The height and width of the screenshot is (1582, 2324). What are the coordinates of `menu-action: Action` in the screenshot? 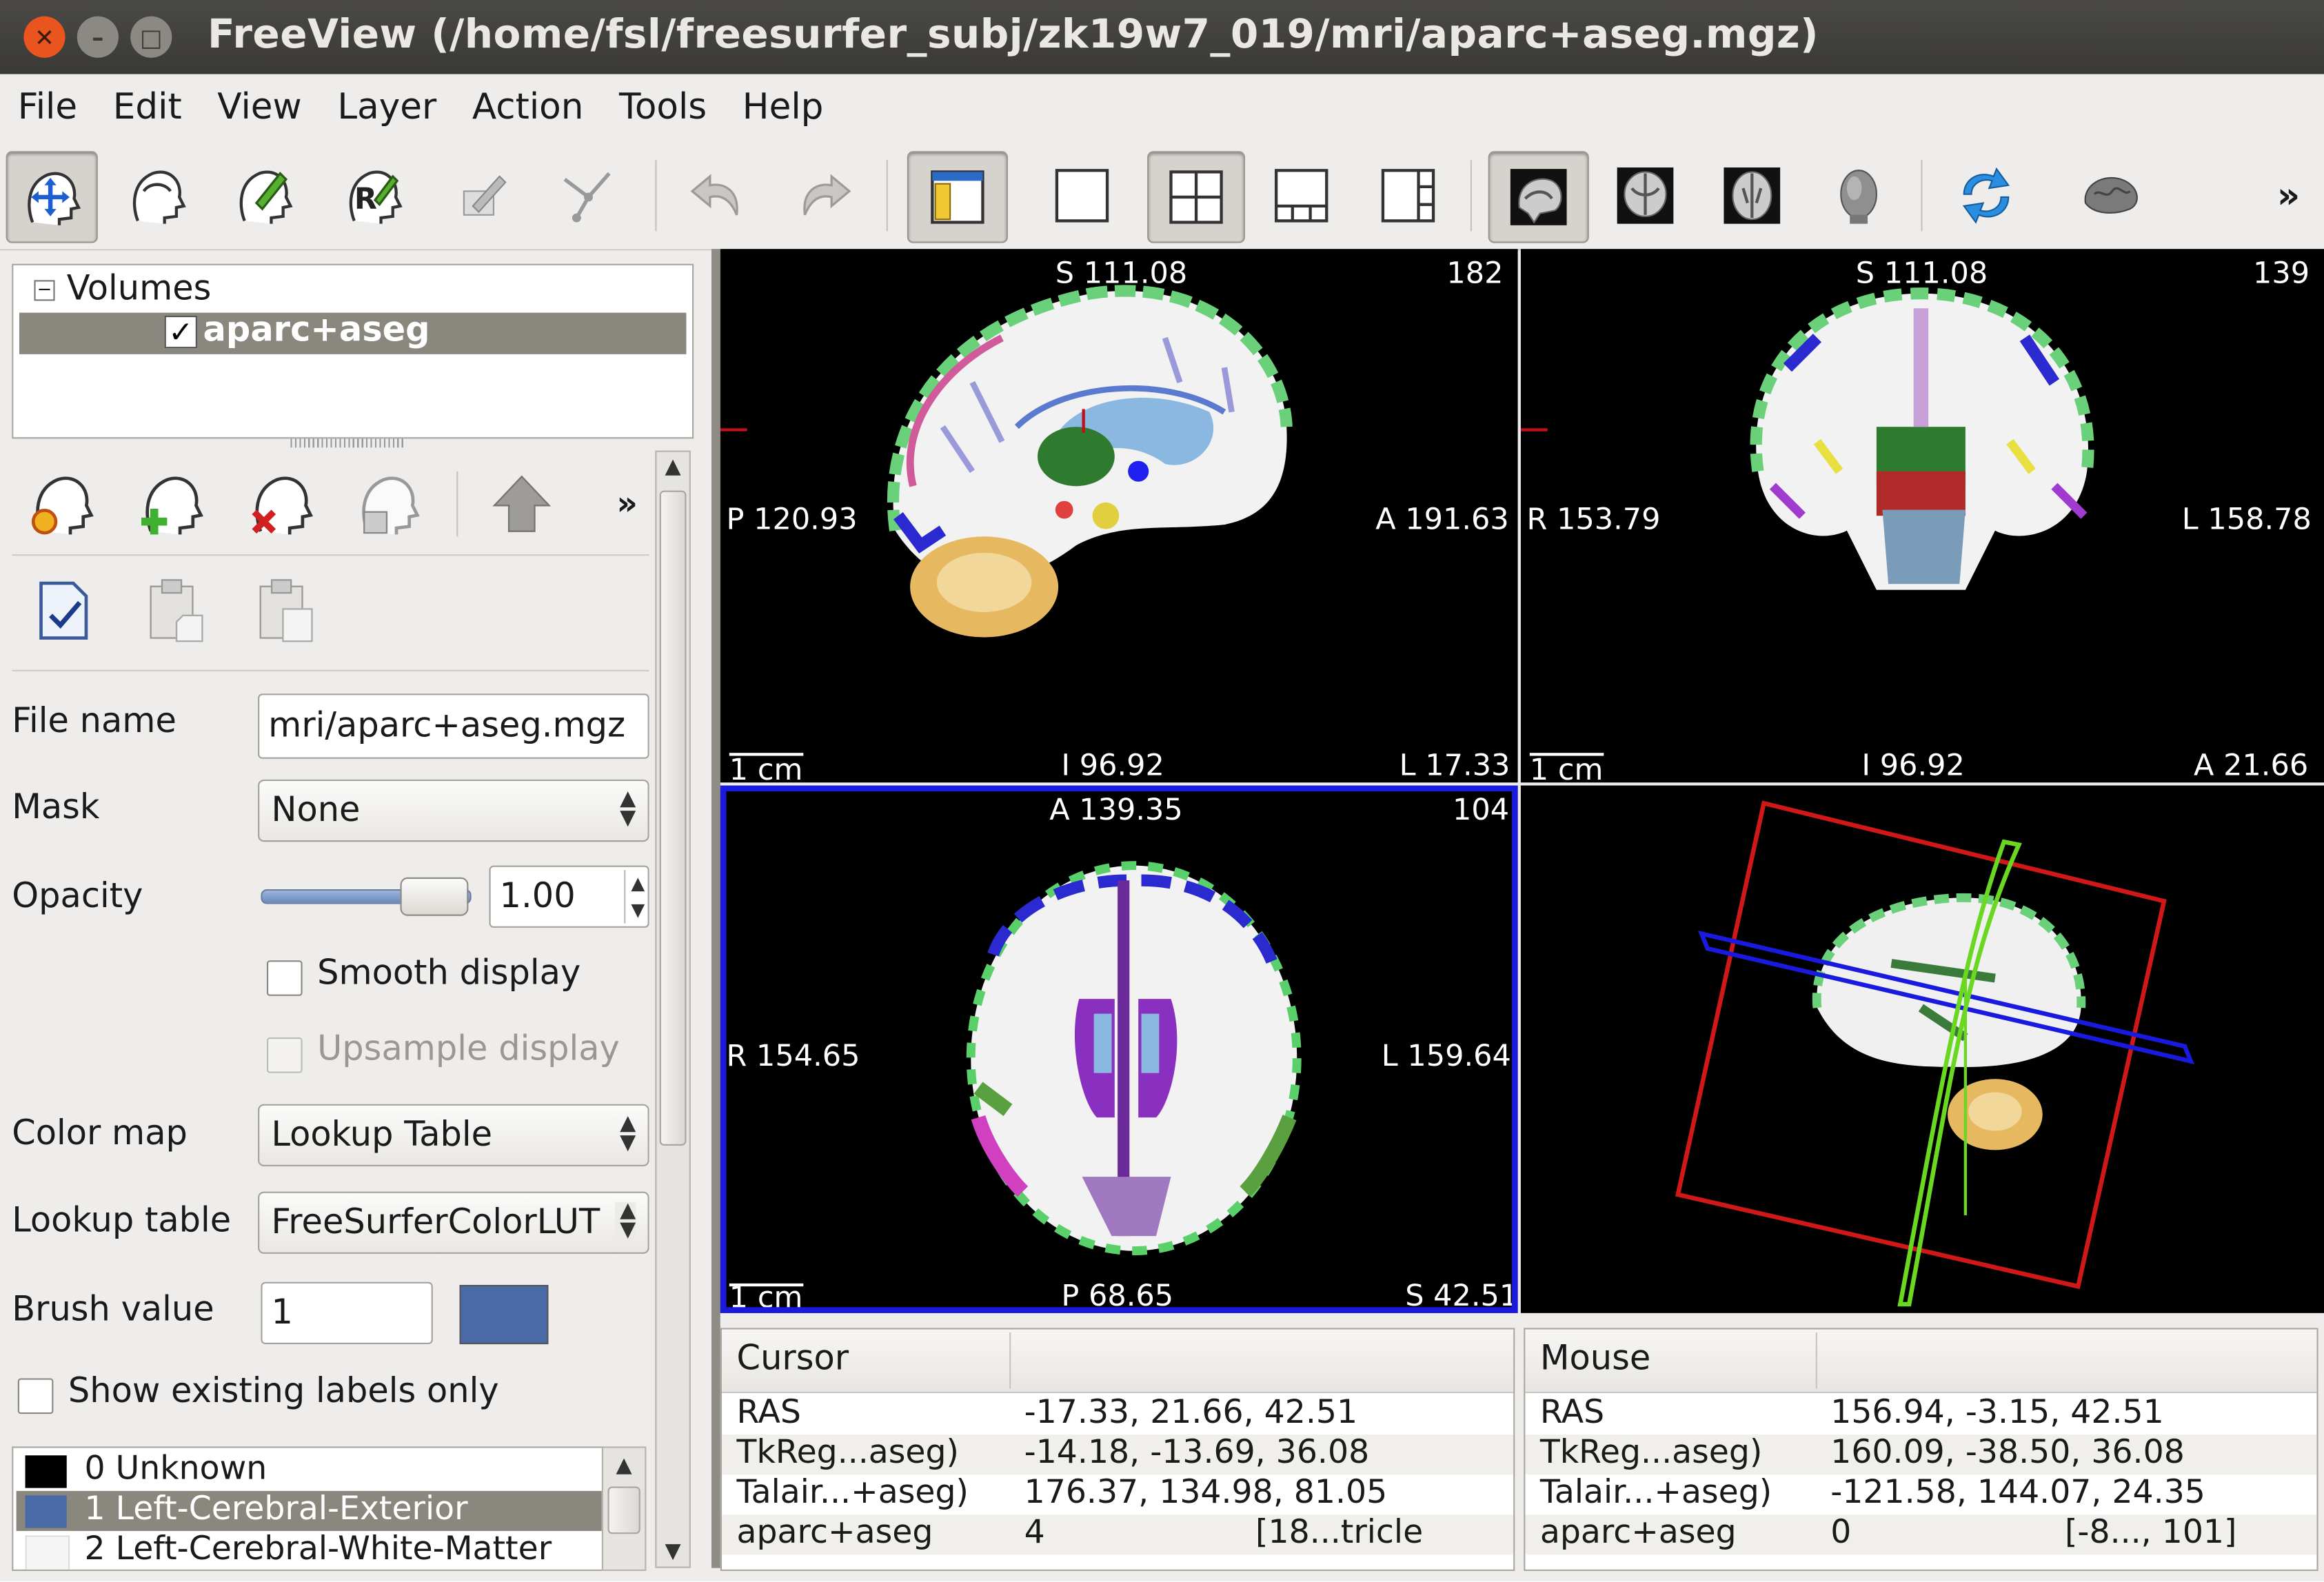 It's located at (528, 108).